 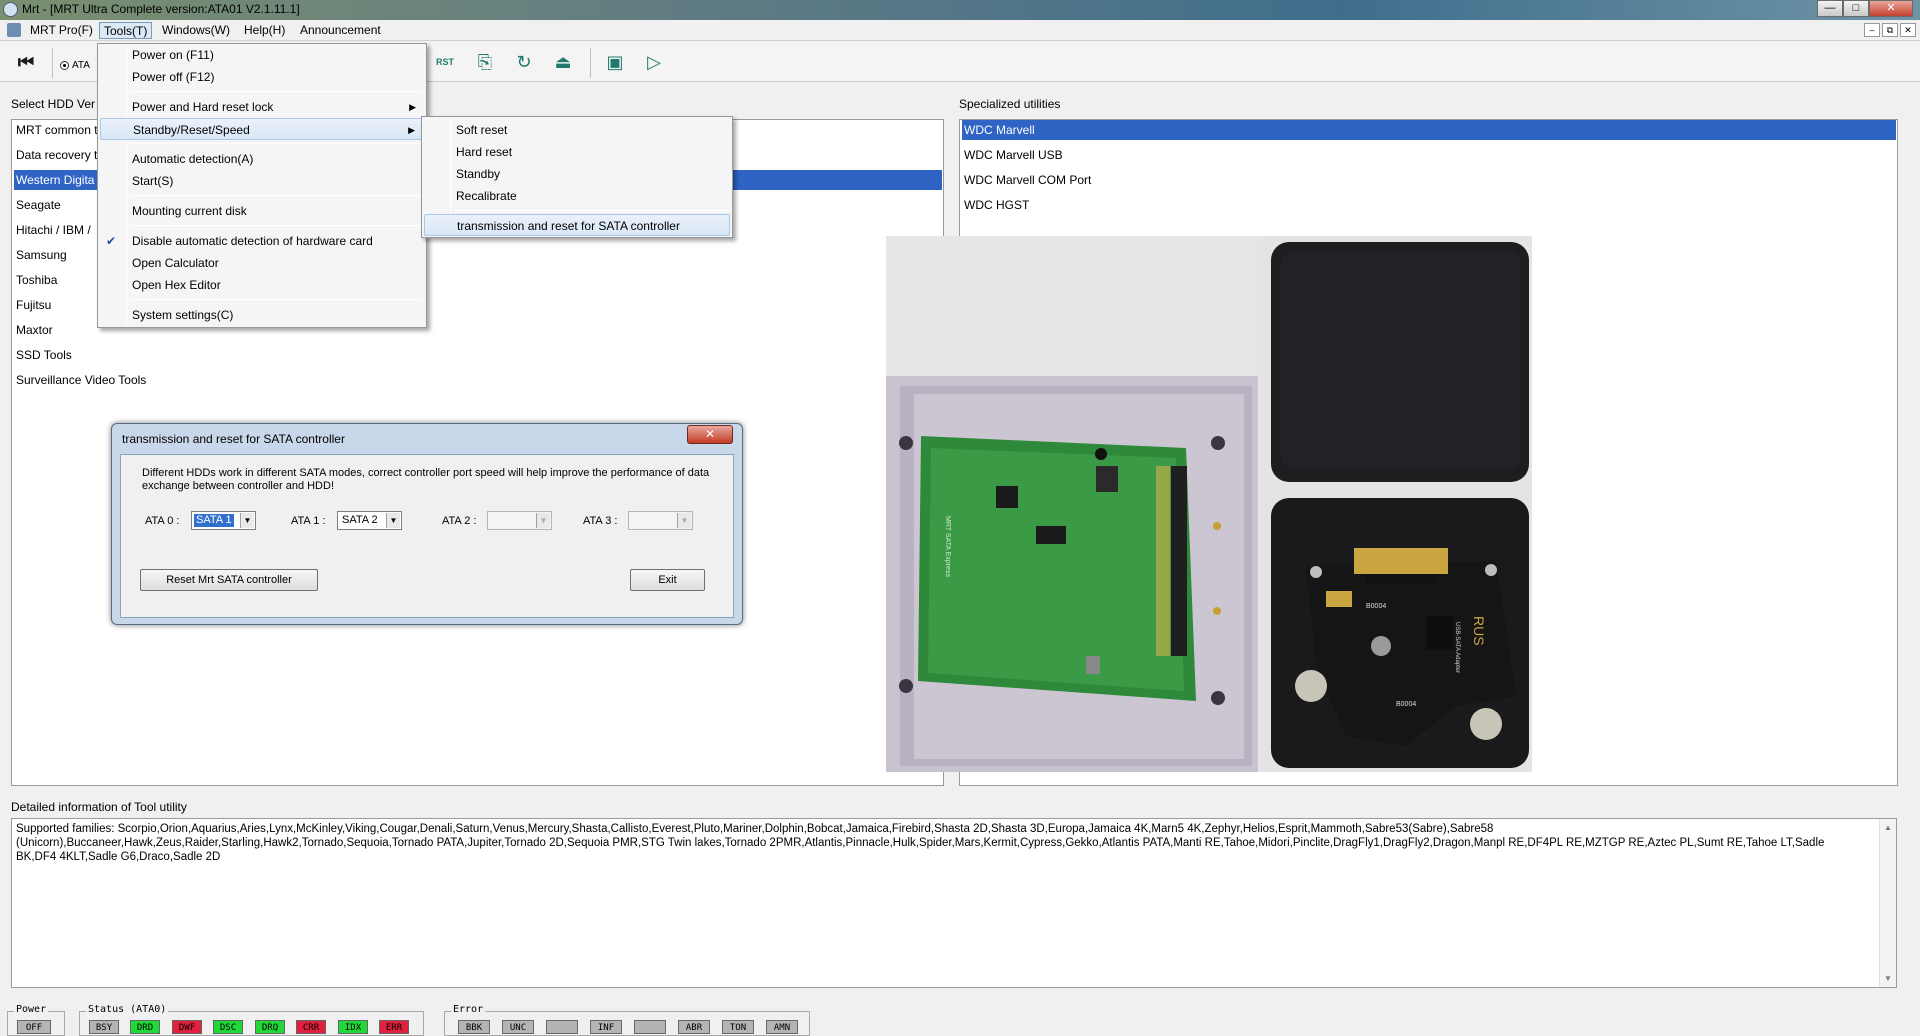 What do you see at coordinates (633, 520) in the screenshot?
I see `ata3-speed-value` at bounding box center [633, 520].